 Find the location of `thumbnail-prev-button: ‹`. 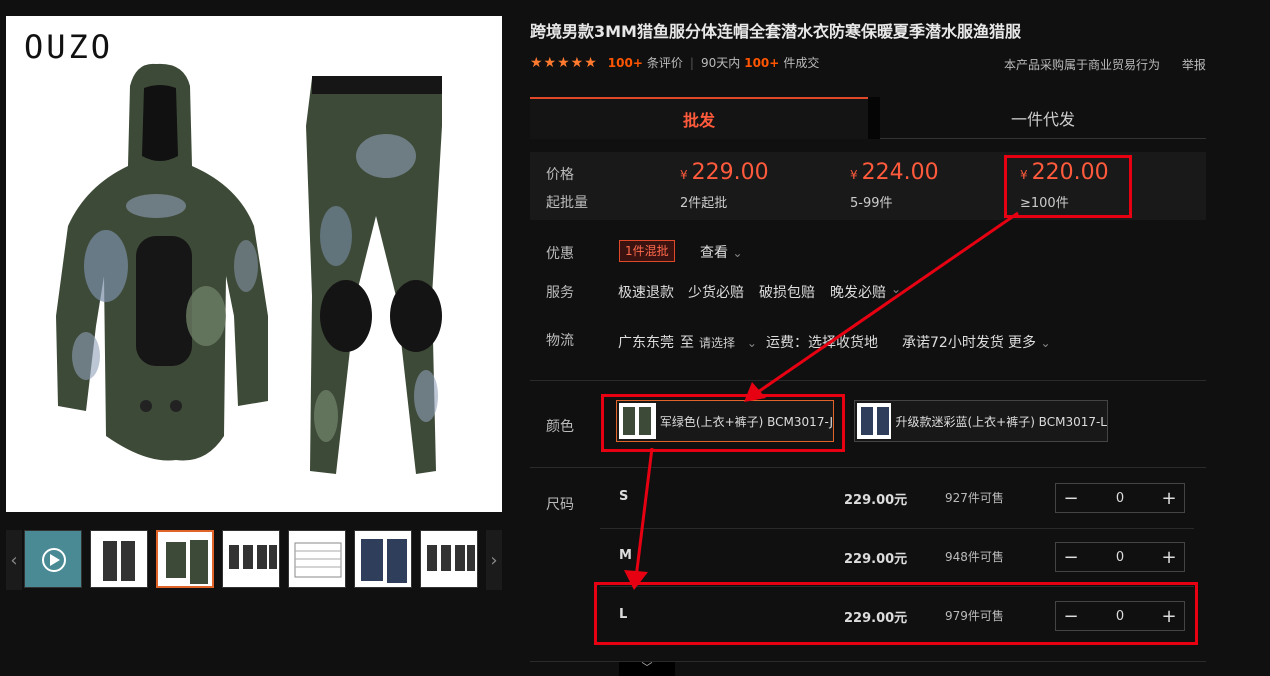

thumbnail-prev-button: ‹ is located at coordinates (14, 560).